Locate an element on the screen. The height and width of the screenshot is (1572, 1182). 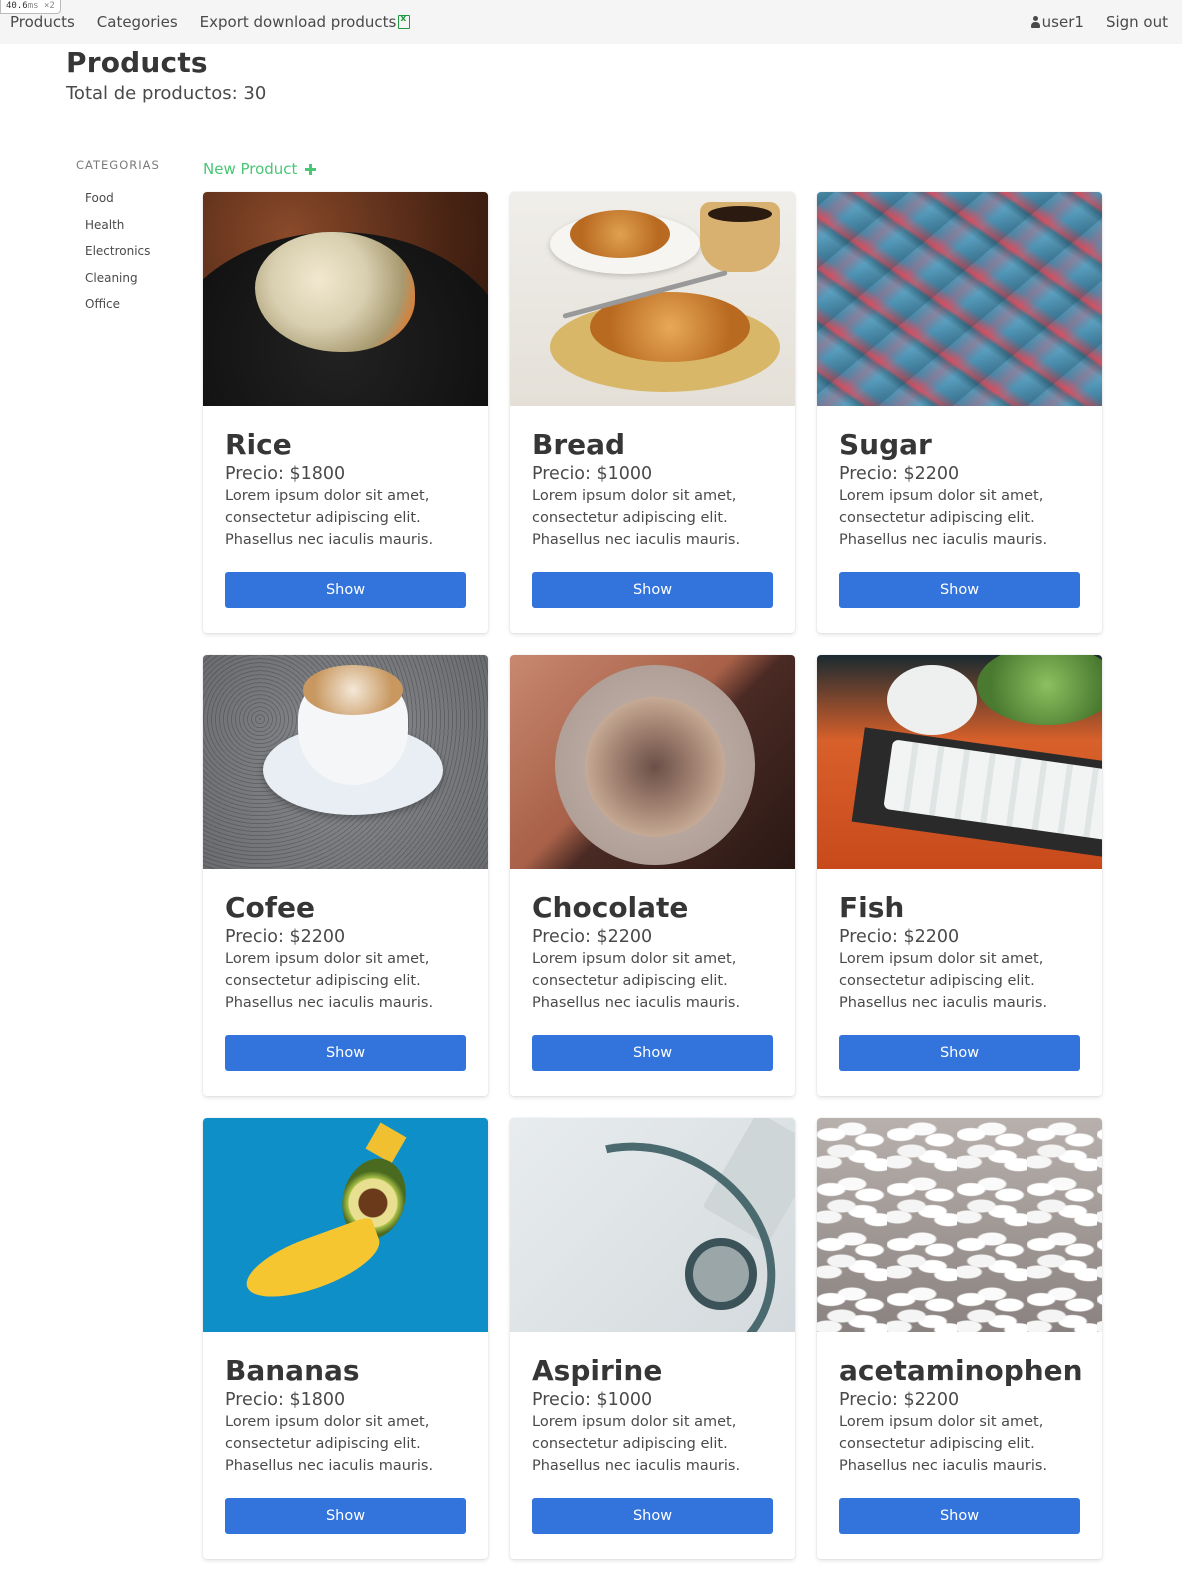
sidebar-item-cleaning: Cleaning is located at coordinates (131, 283).